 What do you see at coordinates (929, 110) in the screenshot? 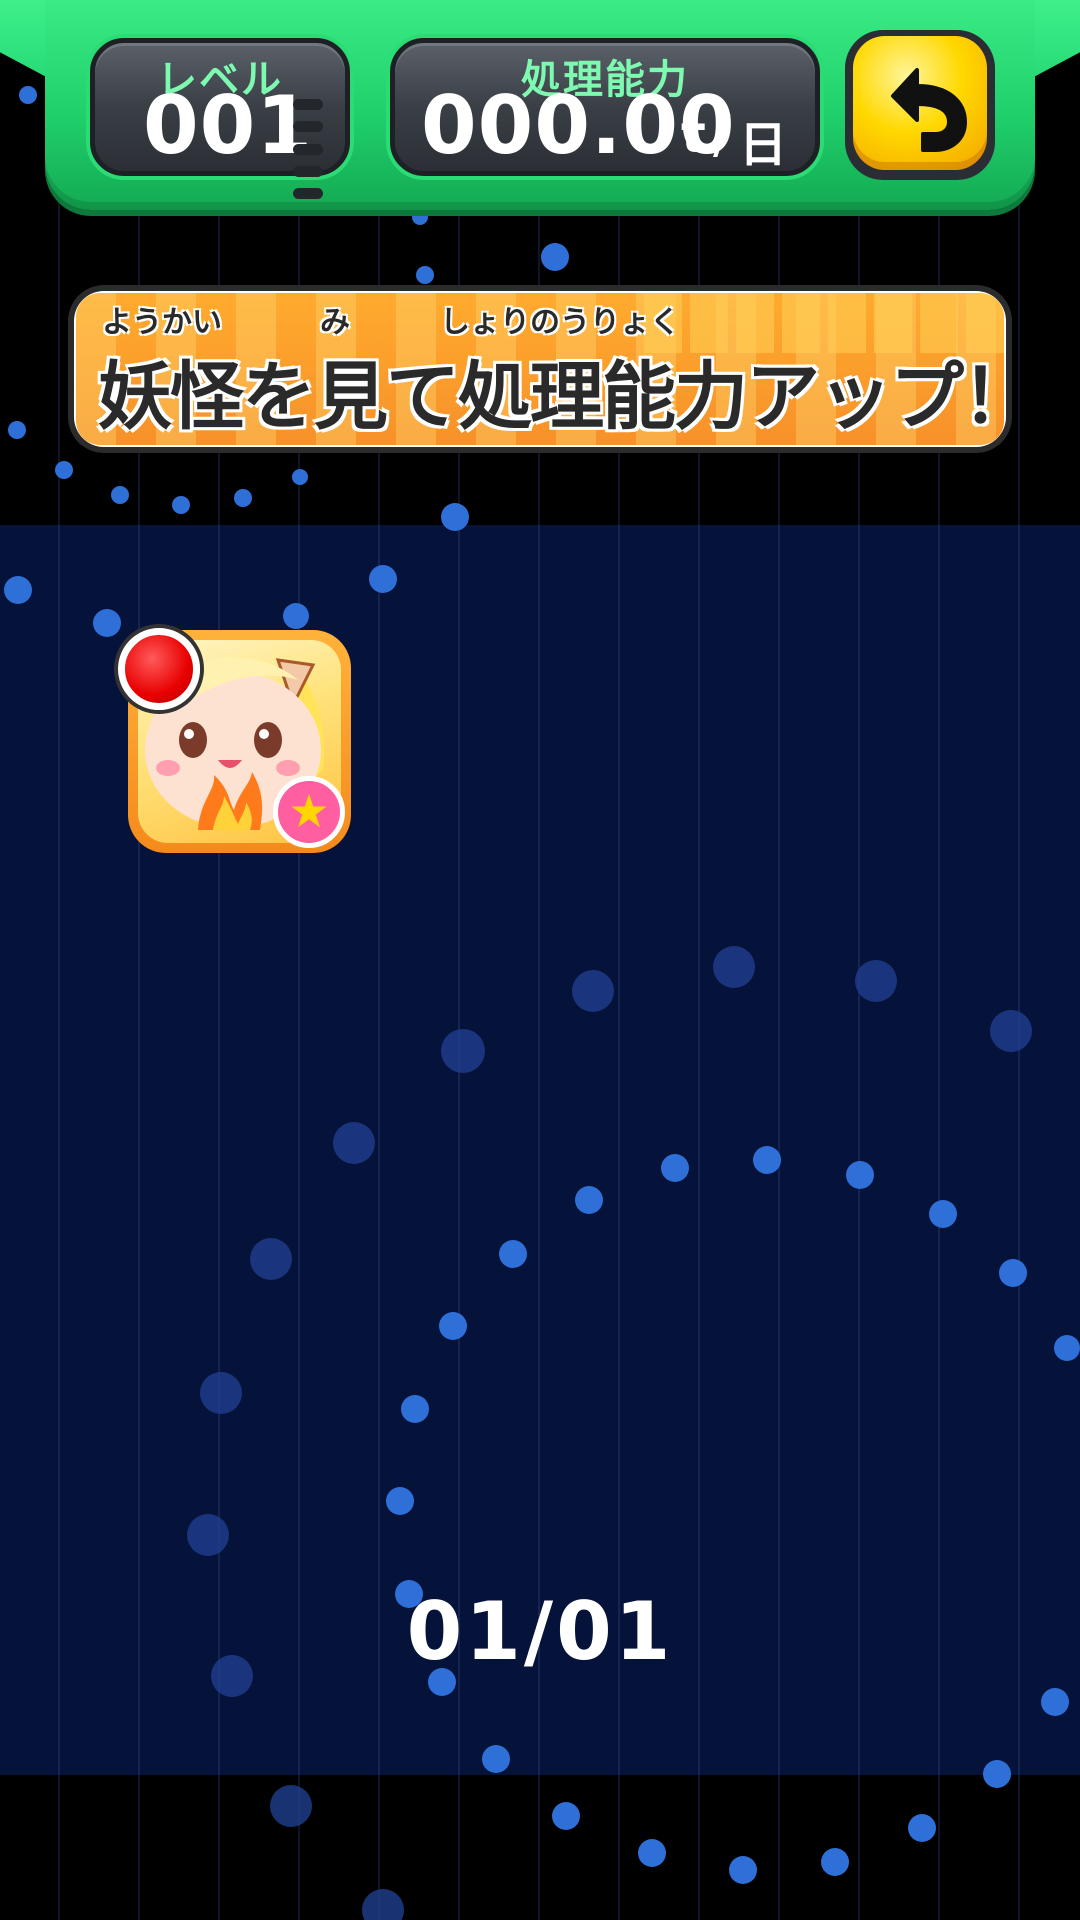
I see `back-arrow-icon` at bounding box center [929, 110].